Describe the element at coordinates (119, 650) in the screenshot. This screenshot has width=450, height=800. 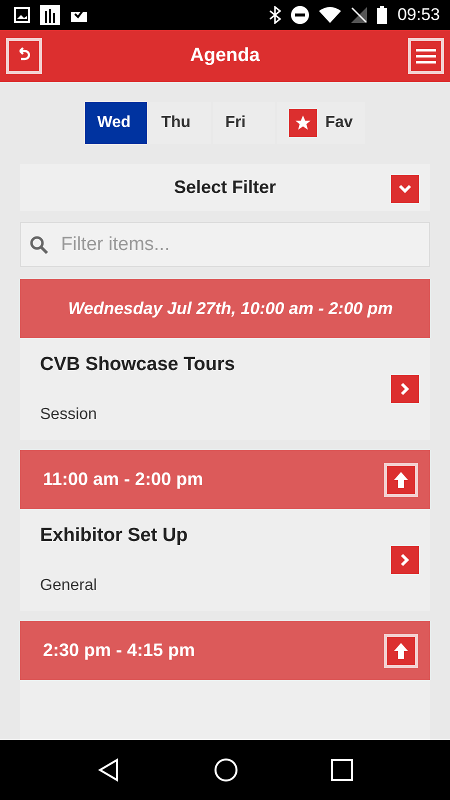
I see `section-title: 2:30 pm - 4:15 pm` at that location.